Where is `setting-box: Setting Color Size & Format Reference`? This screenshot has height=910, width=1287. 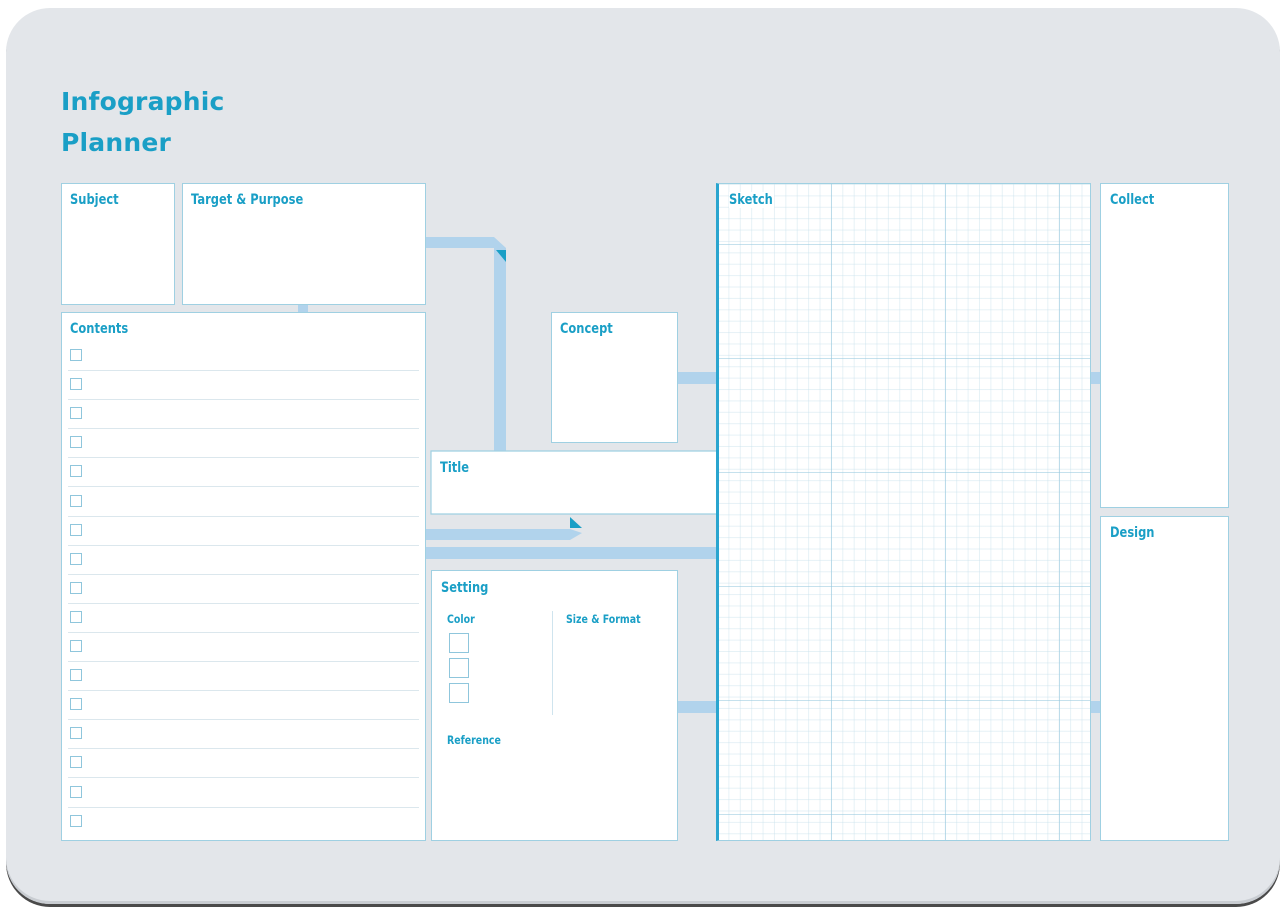 setting-box: Setting Color Size & Format Reference is located at coordinates (554, 705).